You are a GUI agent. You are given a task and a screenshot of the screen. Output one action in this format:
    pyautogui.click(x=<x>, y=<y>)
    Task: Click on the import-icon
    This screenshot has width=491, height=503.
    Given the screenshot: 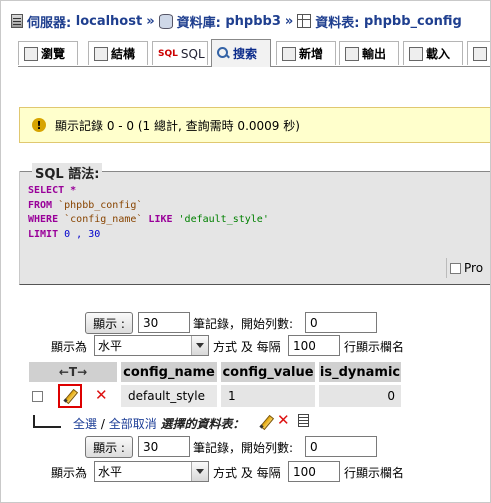 What is the action you would take?
    pyautogui.click(x=416, y=53)
    